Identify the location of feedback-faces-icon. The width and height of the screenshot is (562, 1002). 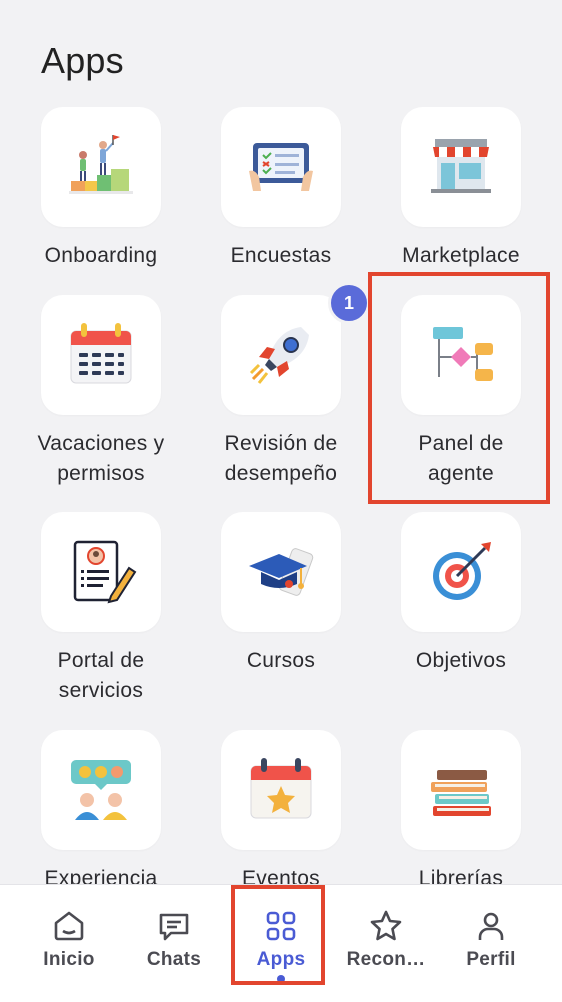
(101, 790).